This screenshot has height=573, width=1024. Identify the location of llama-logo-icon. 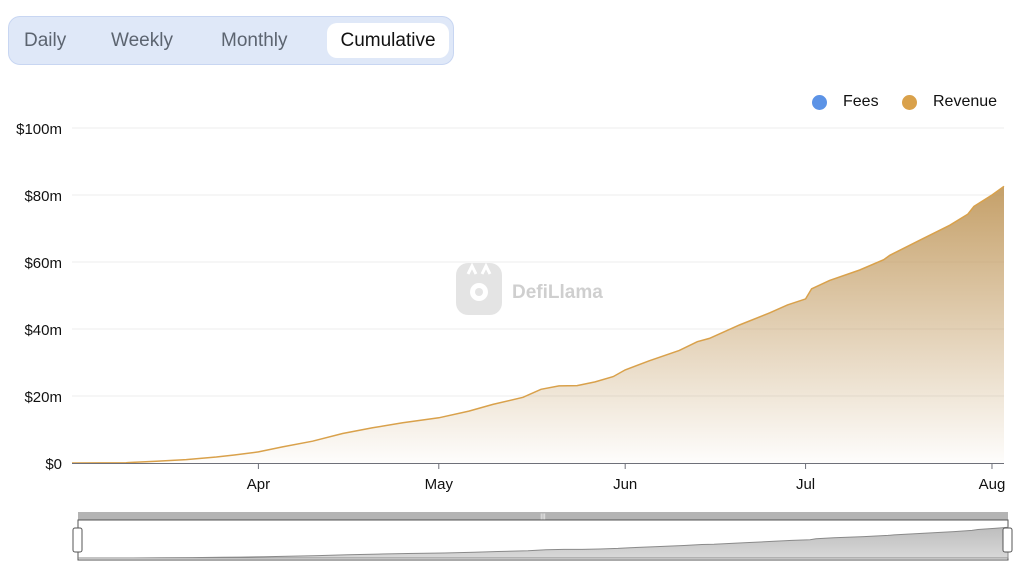
(479, 289).